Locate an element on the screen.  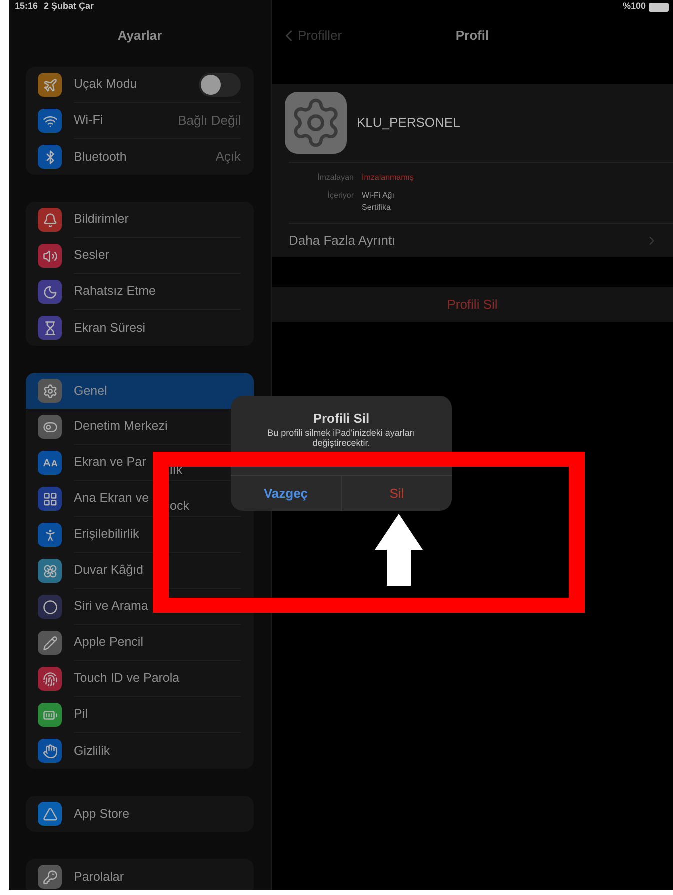
settings-row: Gizlilik is located at coordinates (140, 751).